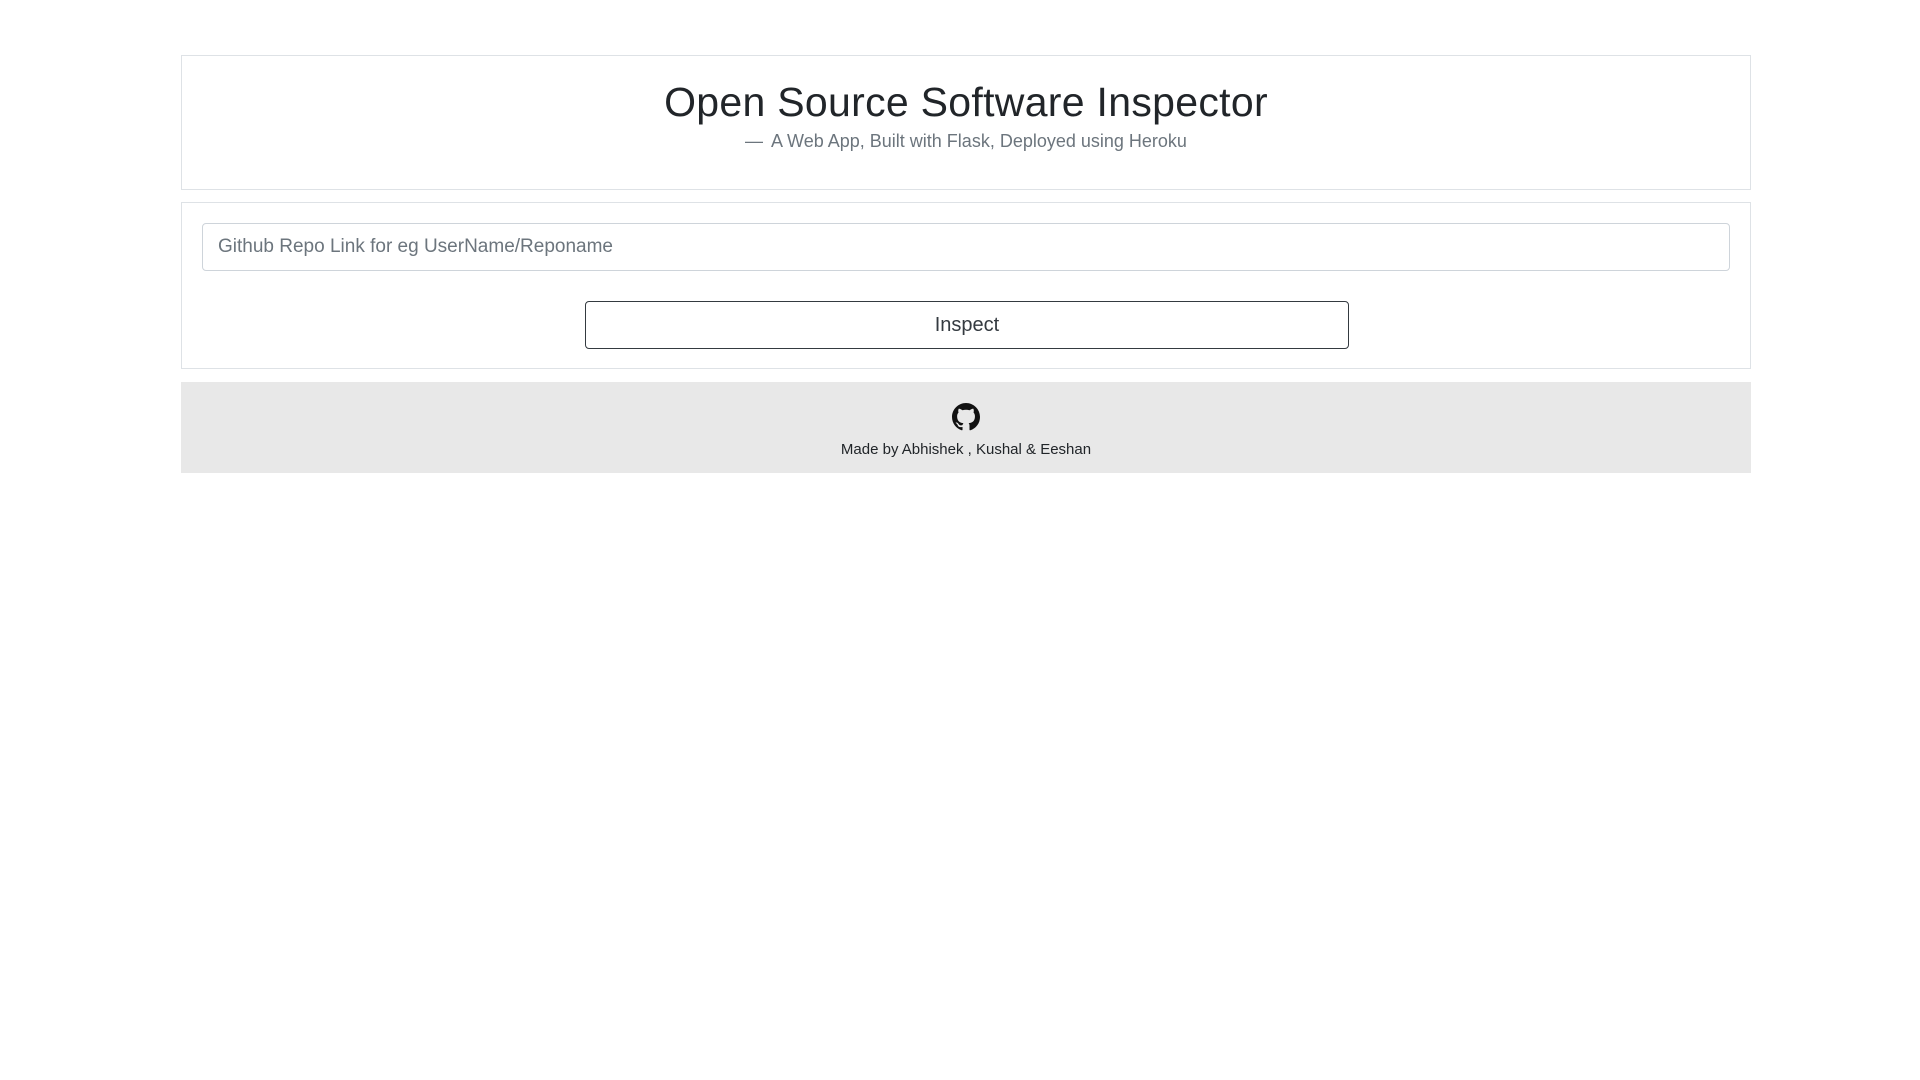 This screenshot has height=1080, width=1920. I want to click on inspect-button: Inspect, so click(967, 325).